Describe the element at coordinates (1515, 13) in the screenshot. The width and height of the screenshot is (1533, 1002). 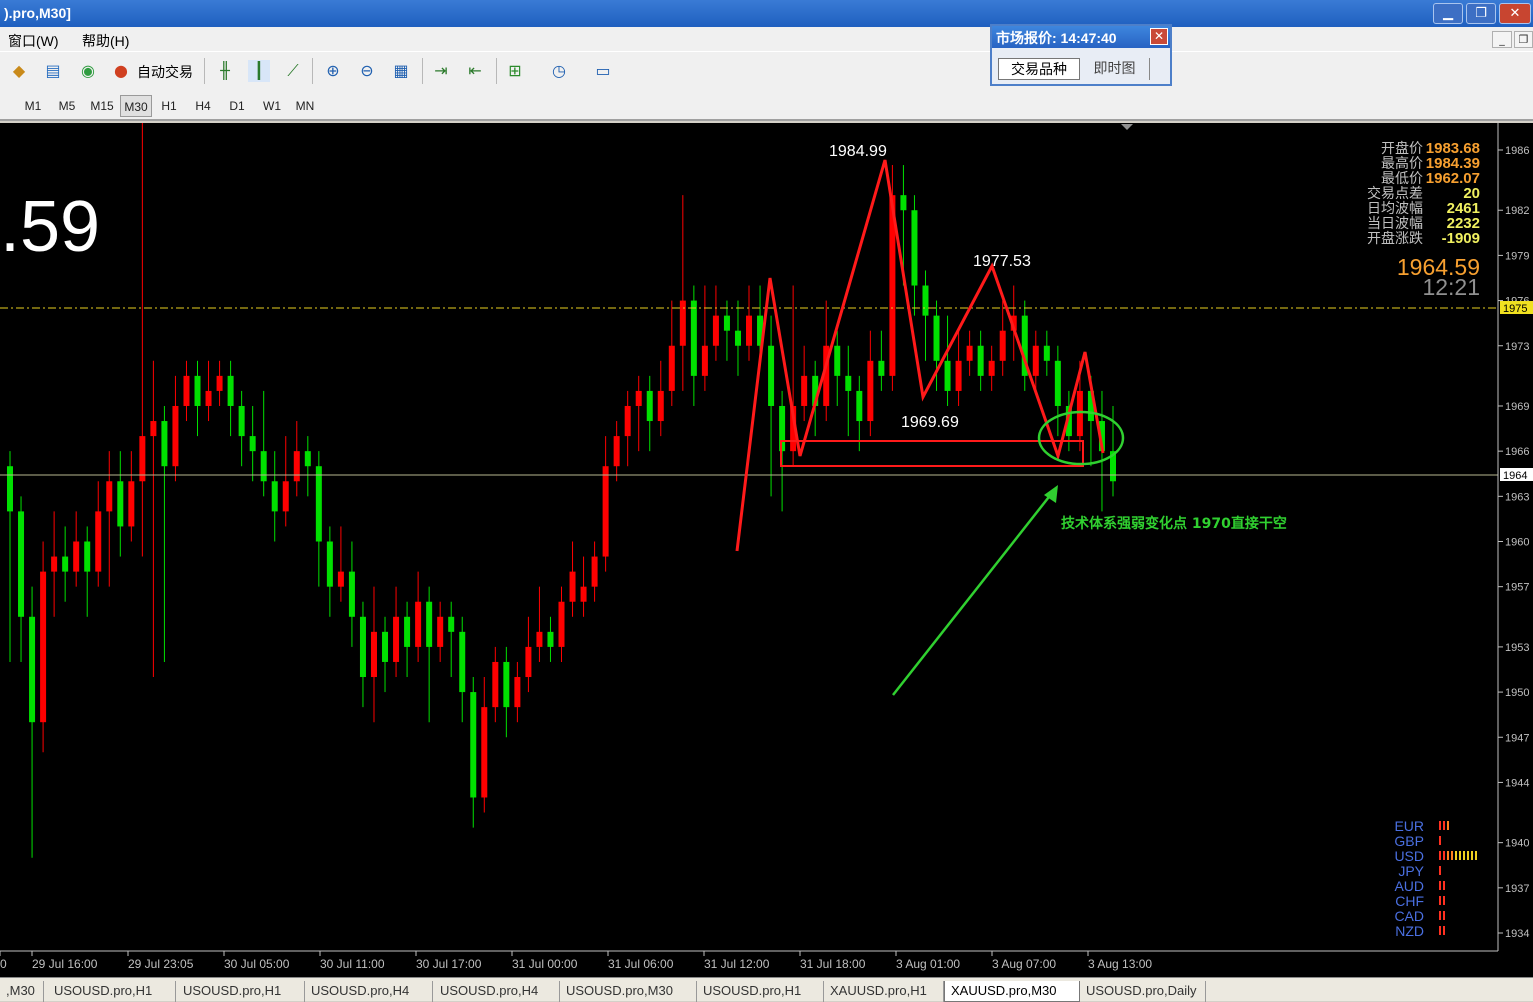
I see `close-button: ✕` at that location.